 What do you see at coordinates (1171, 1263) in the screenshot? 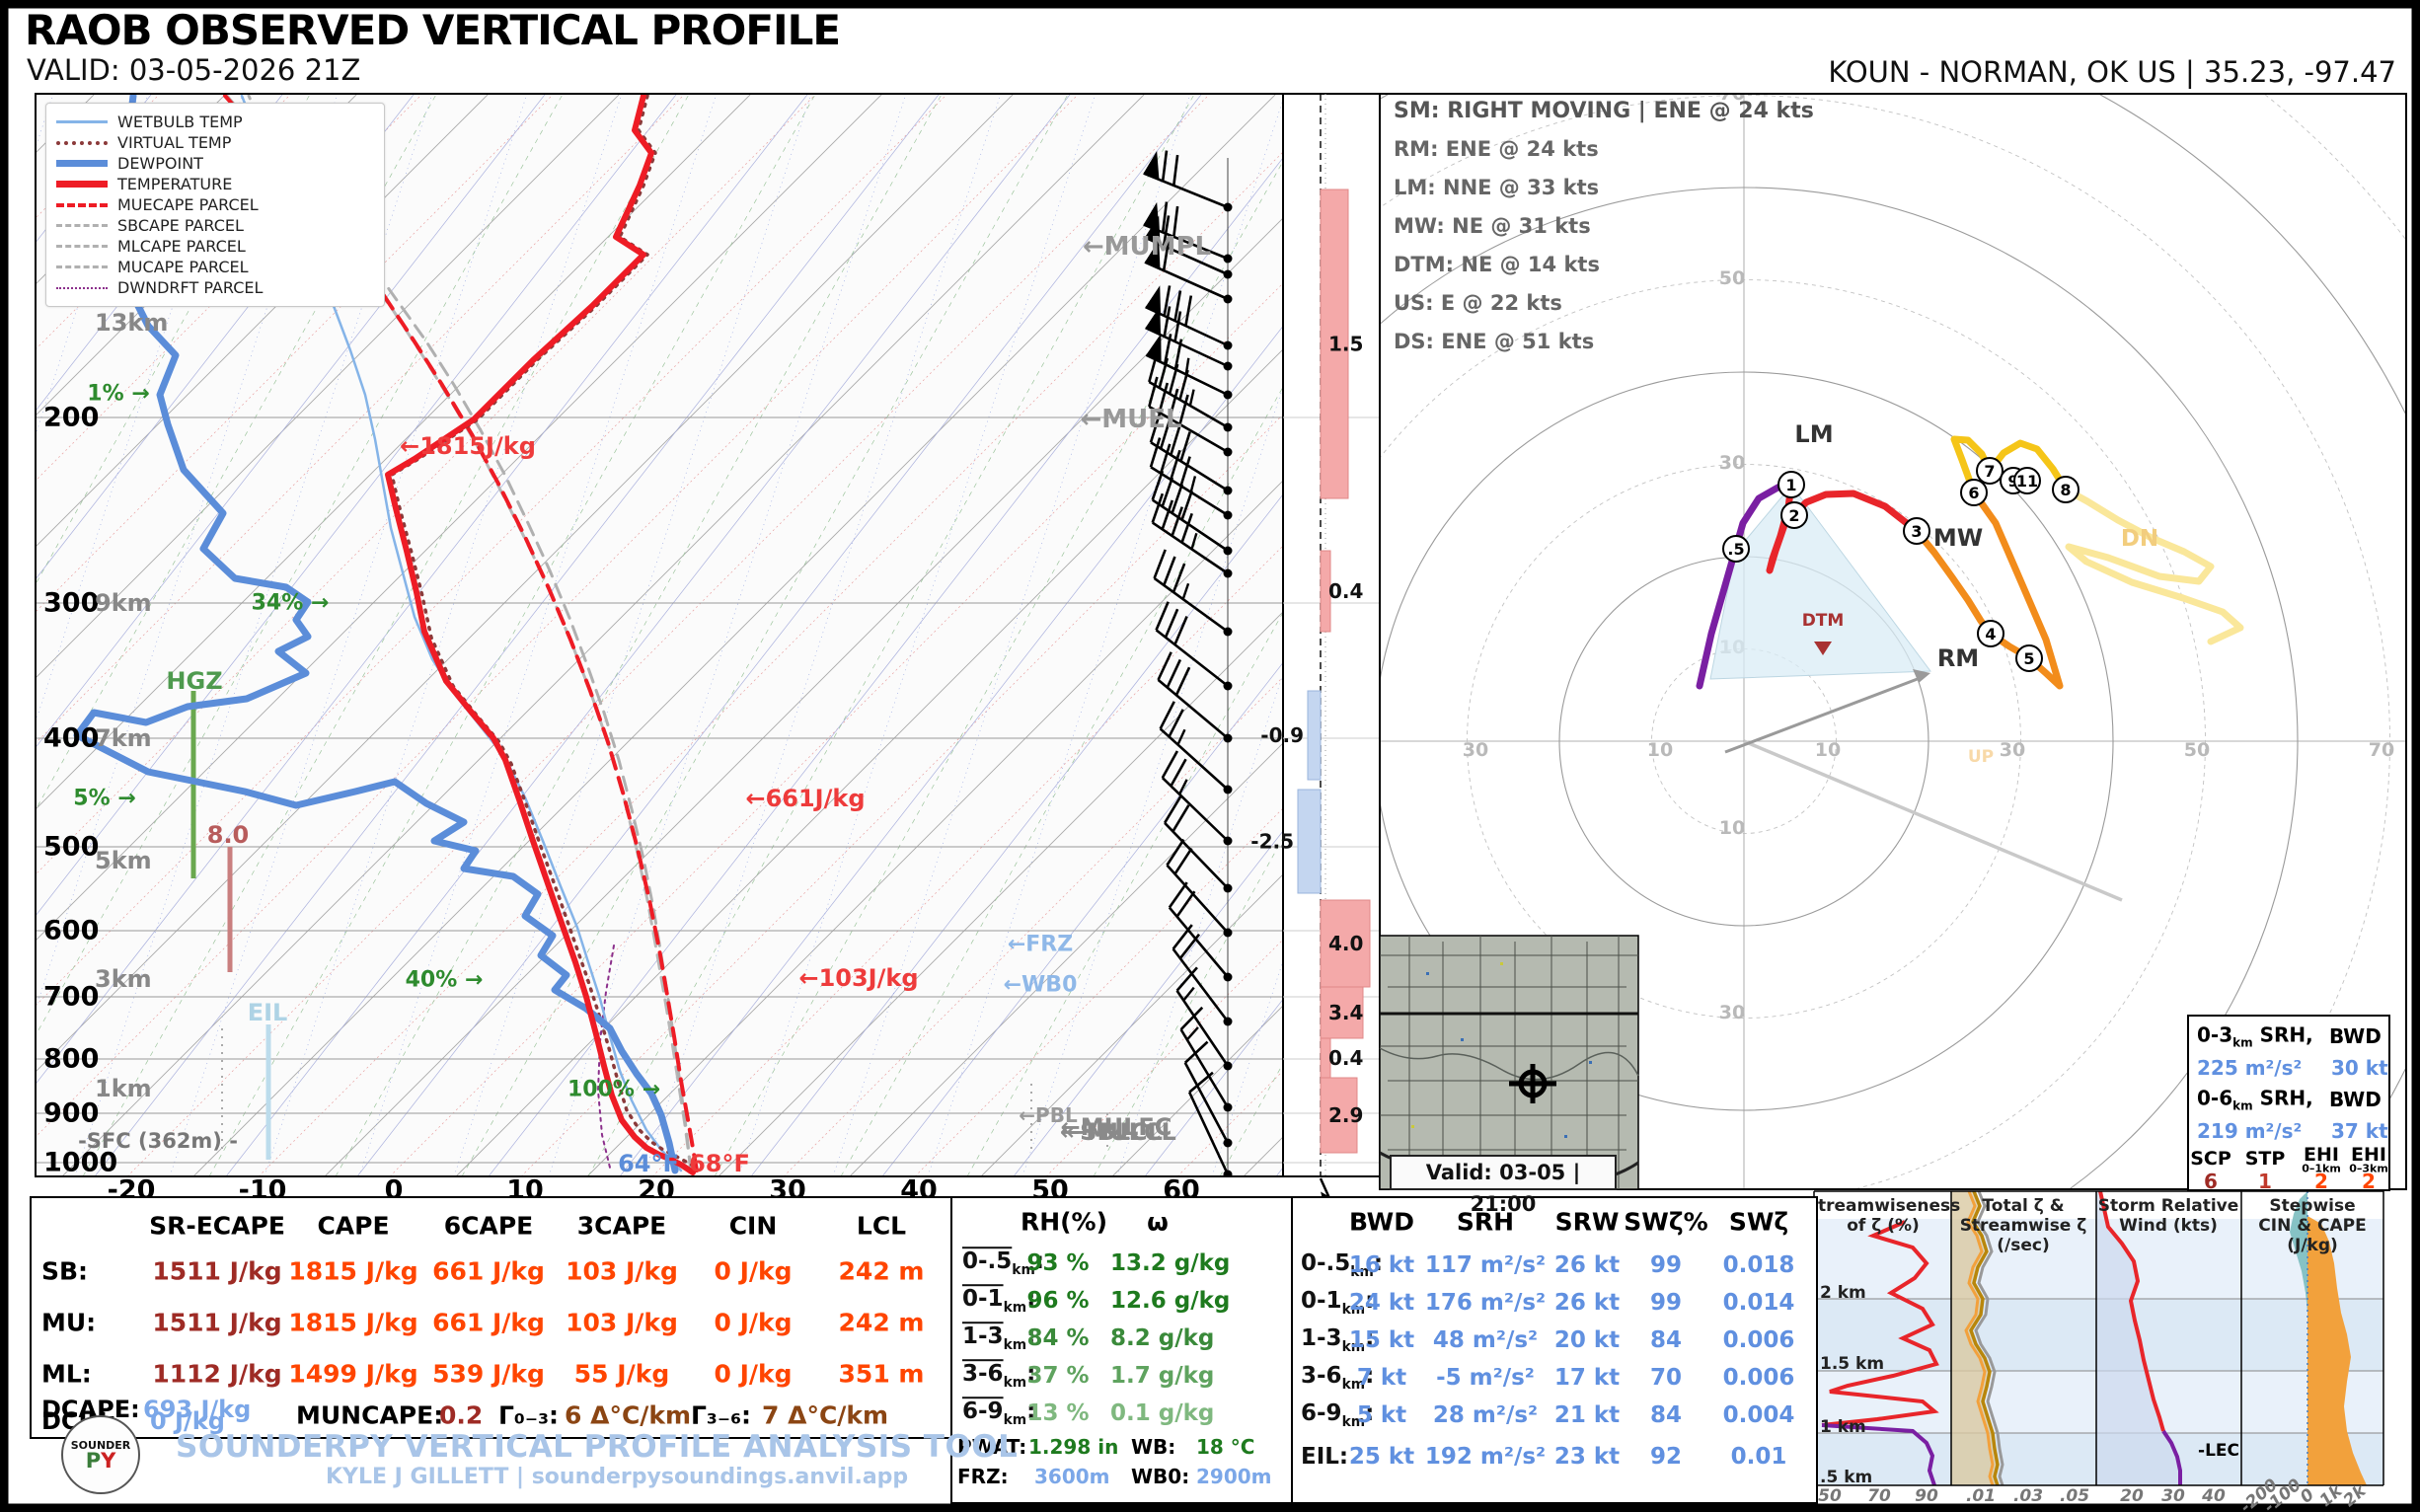
I see `mixing-ratio-value: 13.2 g/kg` at bounding box center [1171, 1263].